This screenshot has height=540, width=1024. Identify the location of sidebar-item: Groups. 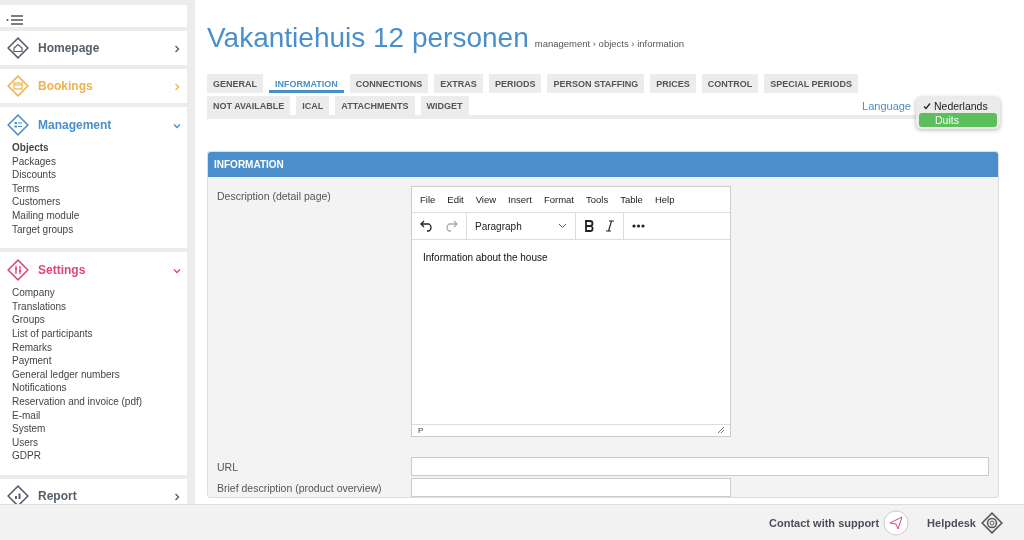
(93, 320).